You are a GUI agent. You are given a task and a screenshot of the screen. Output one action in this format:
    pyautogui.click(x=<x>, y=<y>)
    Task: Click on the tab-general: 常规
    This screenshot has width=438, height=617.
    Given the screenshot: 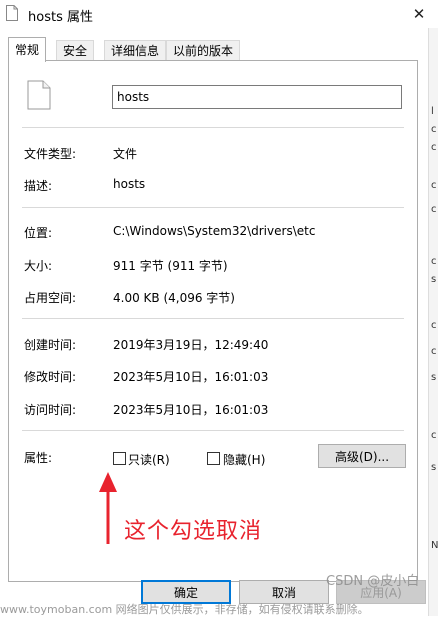 What is the action you would take?
    pyautogui.click(x=27, y=49)
    